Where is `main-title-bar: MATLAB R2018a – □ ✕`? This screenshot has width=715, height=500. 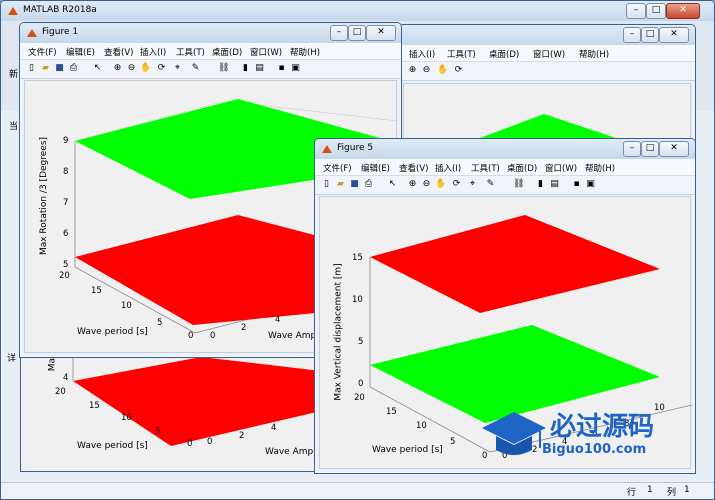 main-title-bar: MATLAB R2018a – □ ✕ is located at coordinates (357, 11).